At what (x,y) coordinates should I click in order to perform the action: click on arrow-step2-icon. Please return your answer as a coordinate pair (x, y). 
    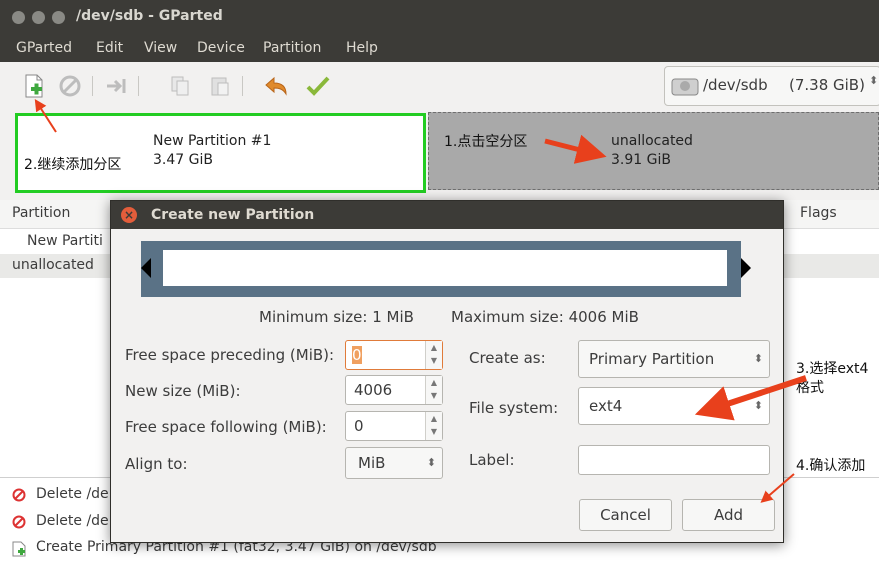
    Looking at the image, I should click on (45, 115).